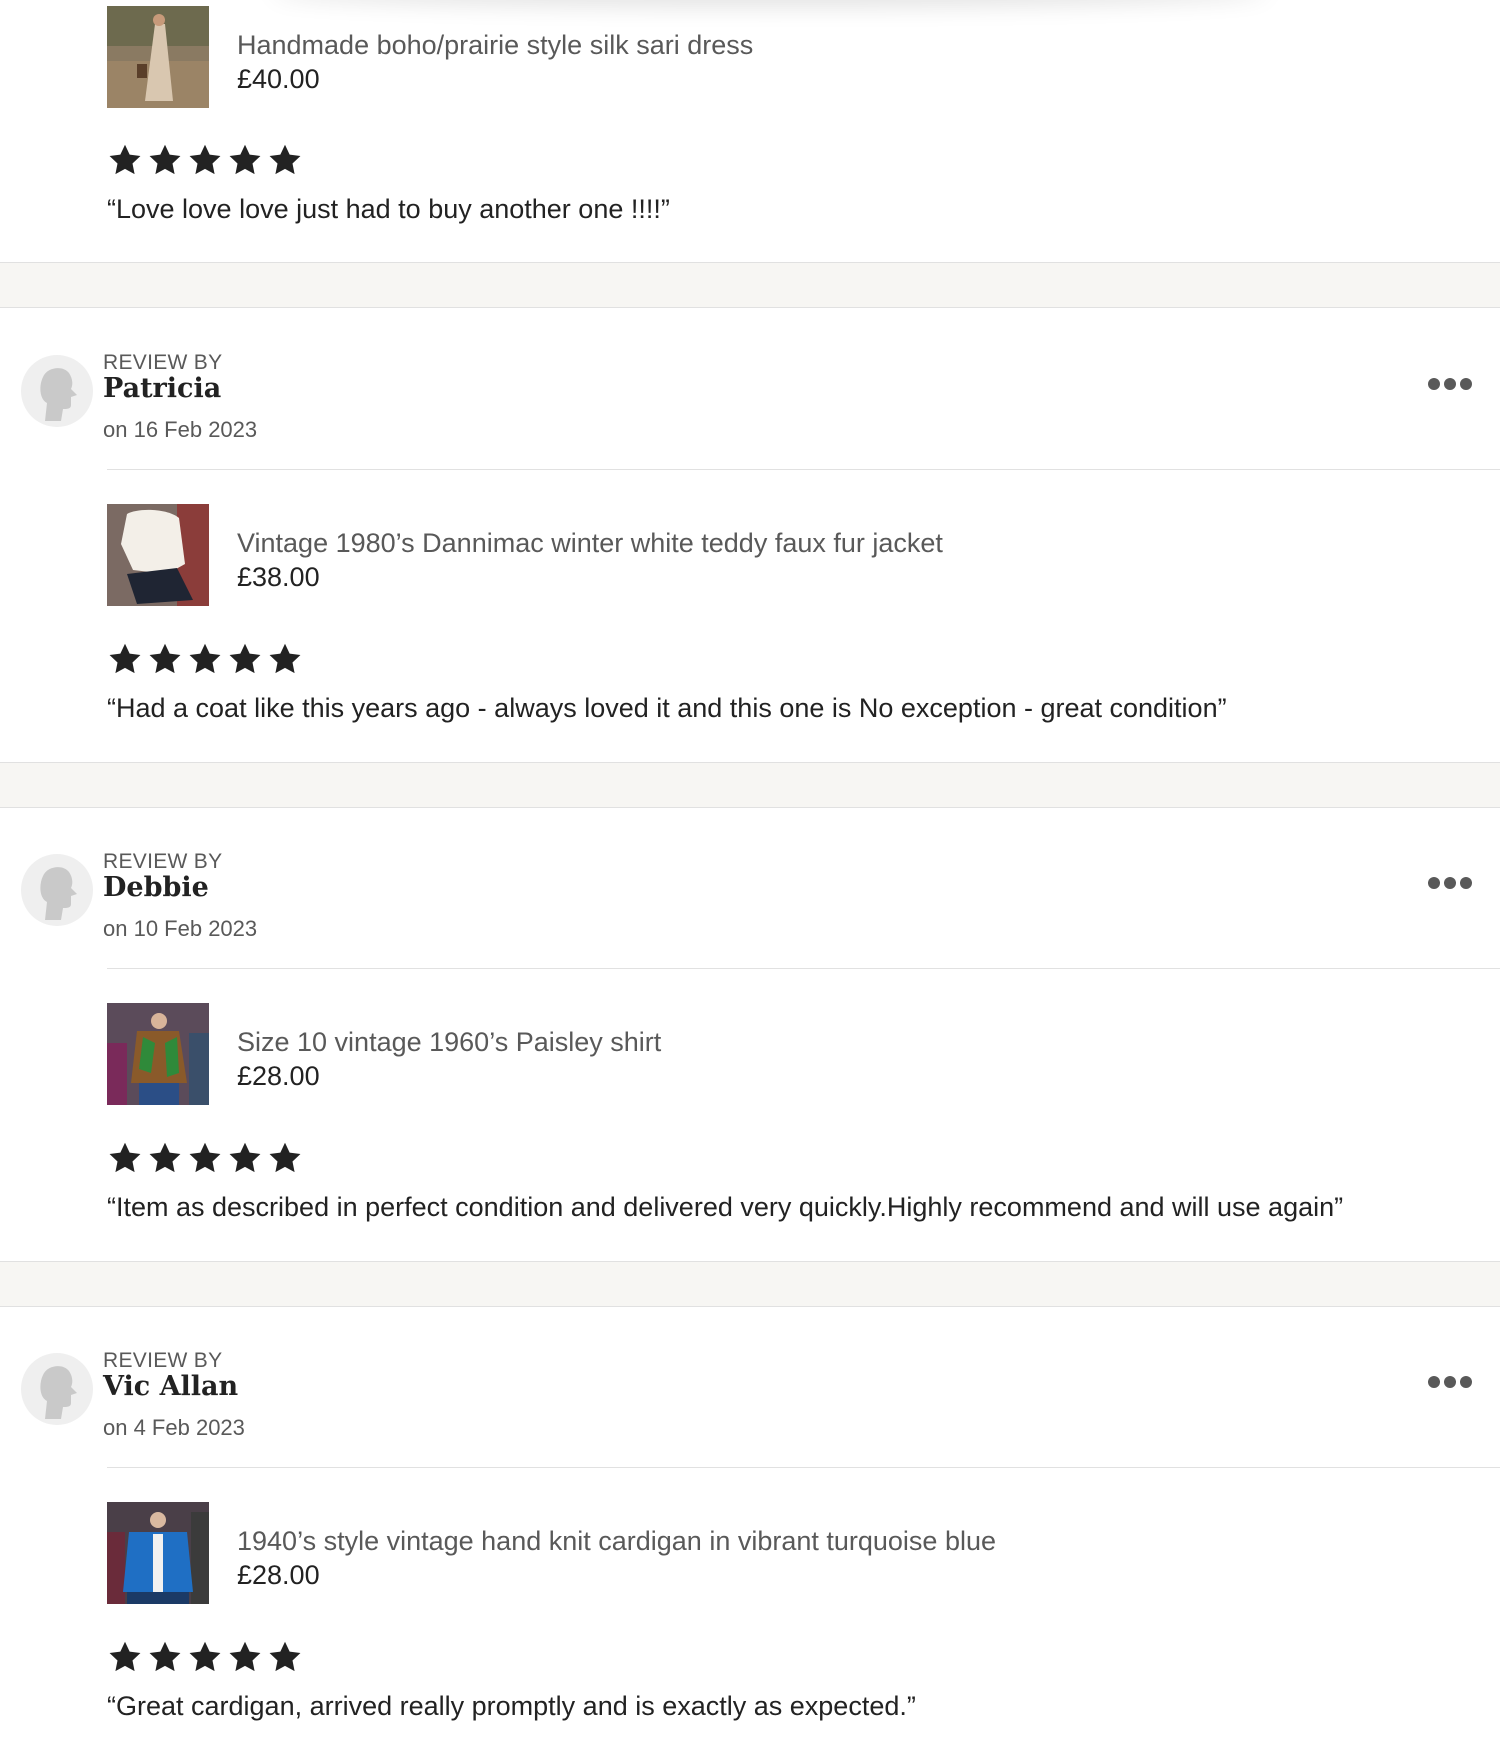 This screenshot has width=1500, height=1748. Describe the element at coordinates (174, 1427) in the screenshot. I see `review-date: on 4 Feb 2023` at that location.